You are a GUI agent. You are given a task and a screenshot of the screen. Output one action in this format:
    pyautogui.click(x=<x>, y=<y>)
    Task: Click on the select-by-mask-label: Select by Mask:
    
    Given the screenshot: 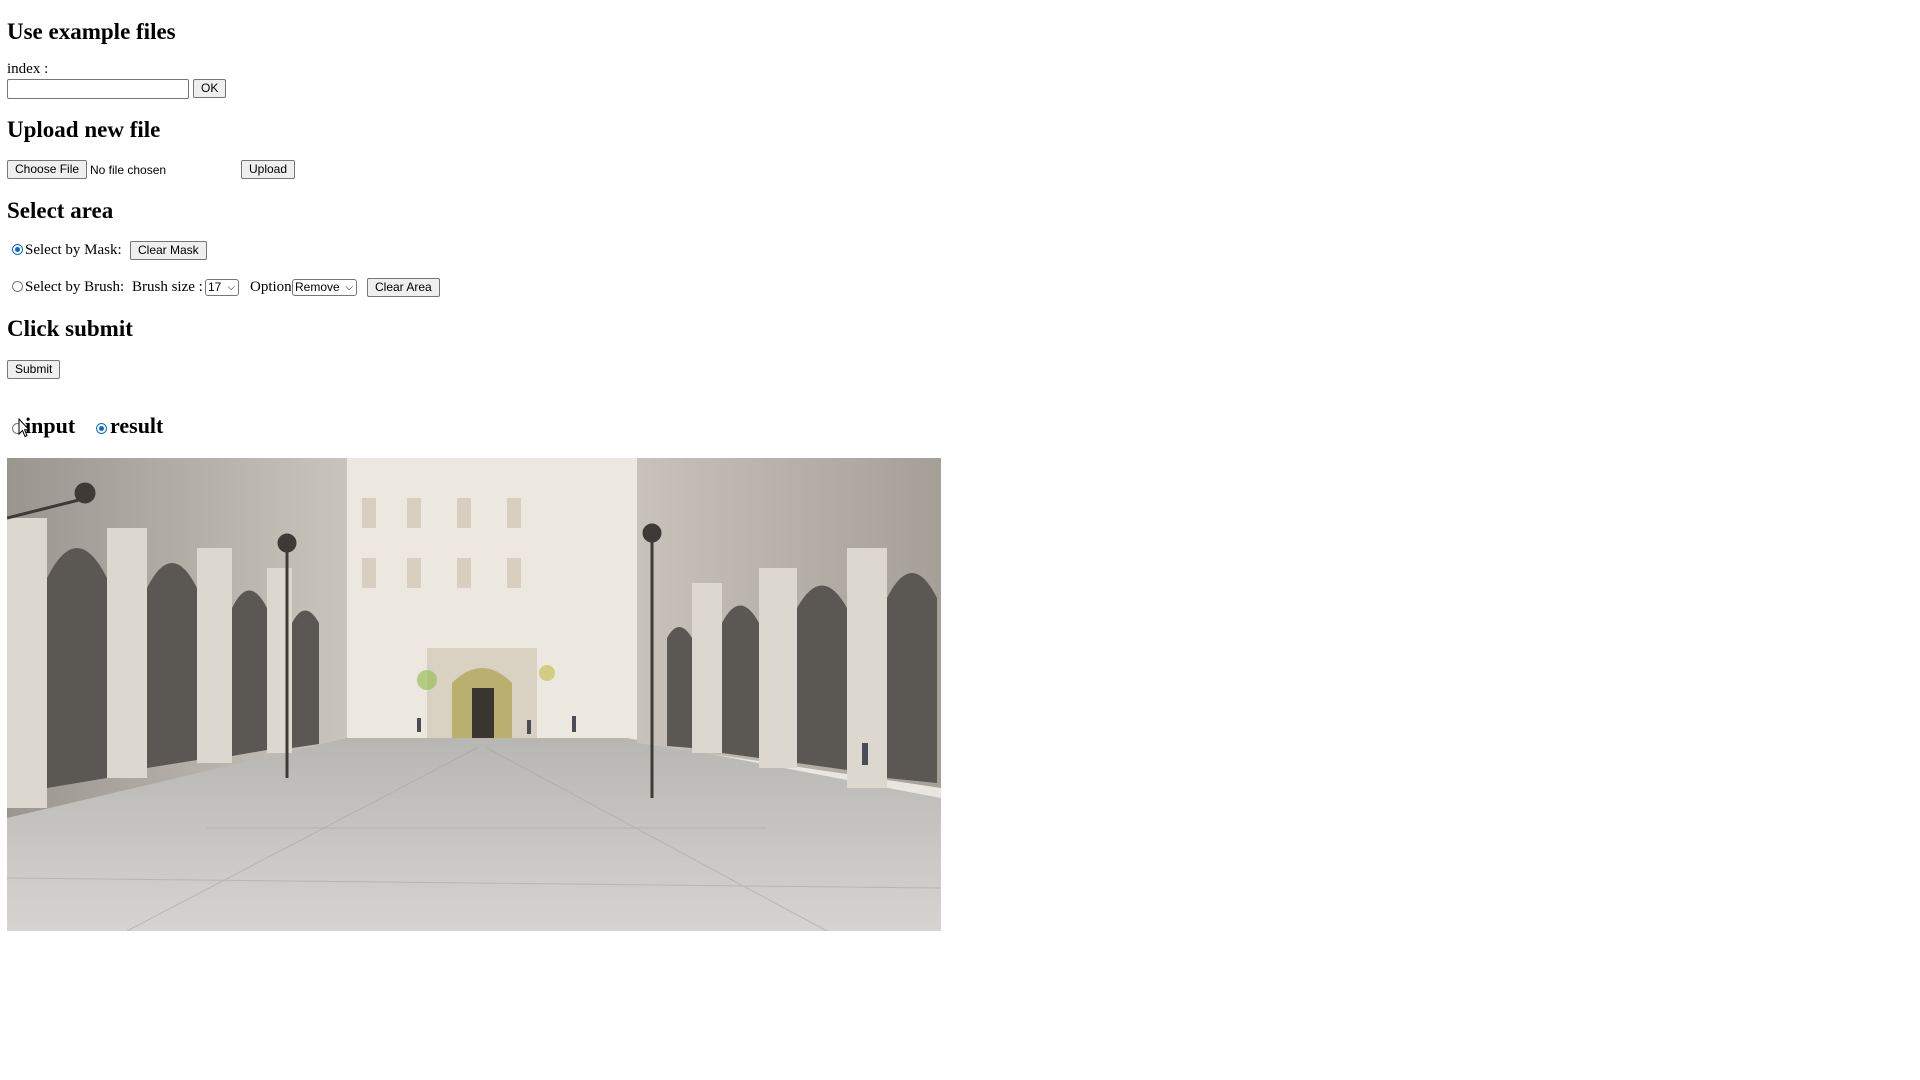 What is the action you would take?
    pyautogui.click(x=73, y=250)
    